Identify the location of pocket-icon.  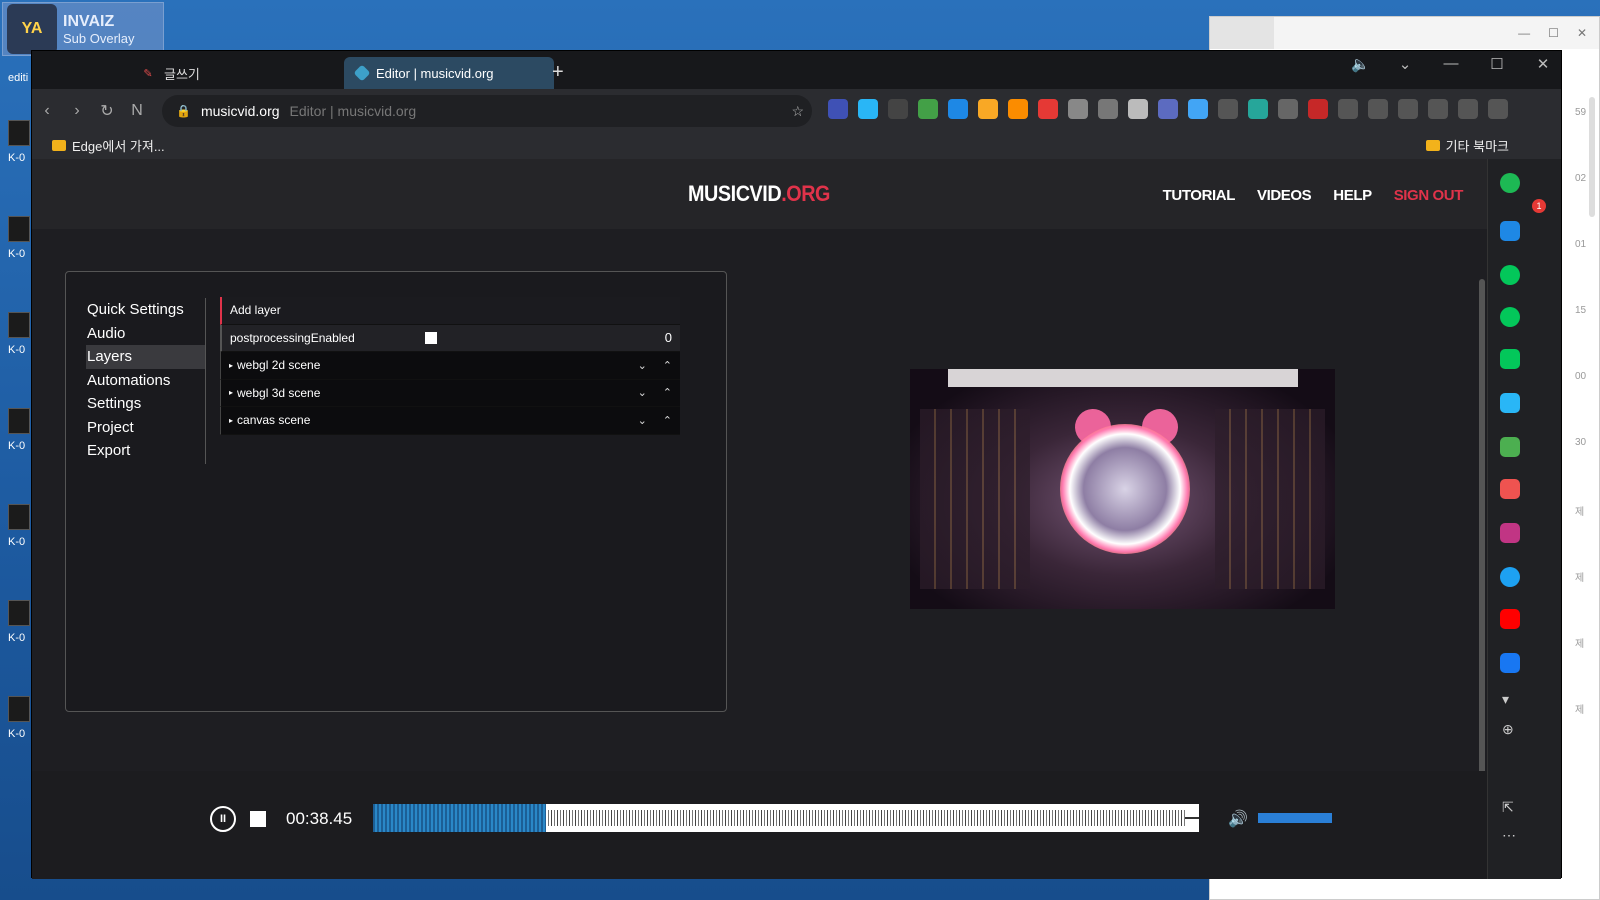
(1510, 489).